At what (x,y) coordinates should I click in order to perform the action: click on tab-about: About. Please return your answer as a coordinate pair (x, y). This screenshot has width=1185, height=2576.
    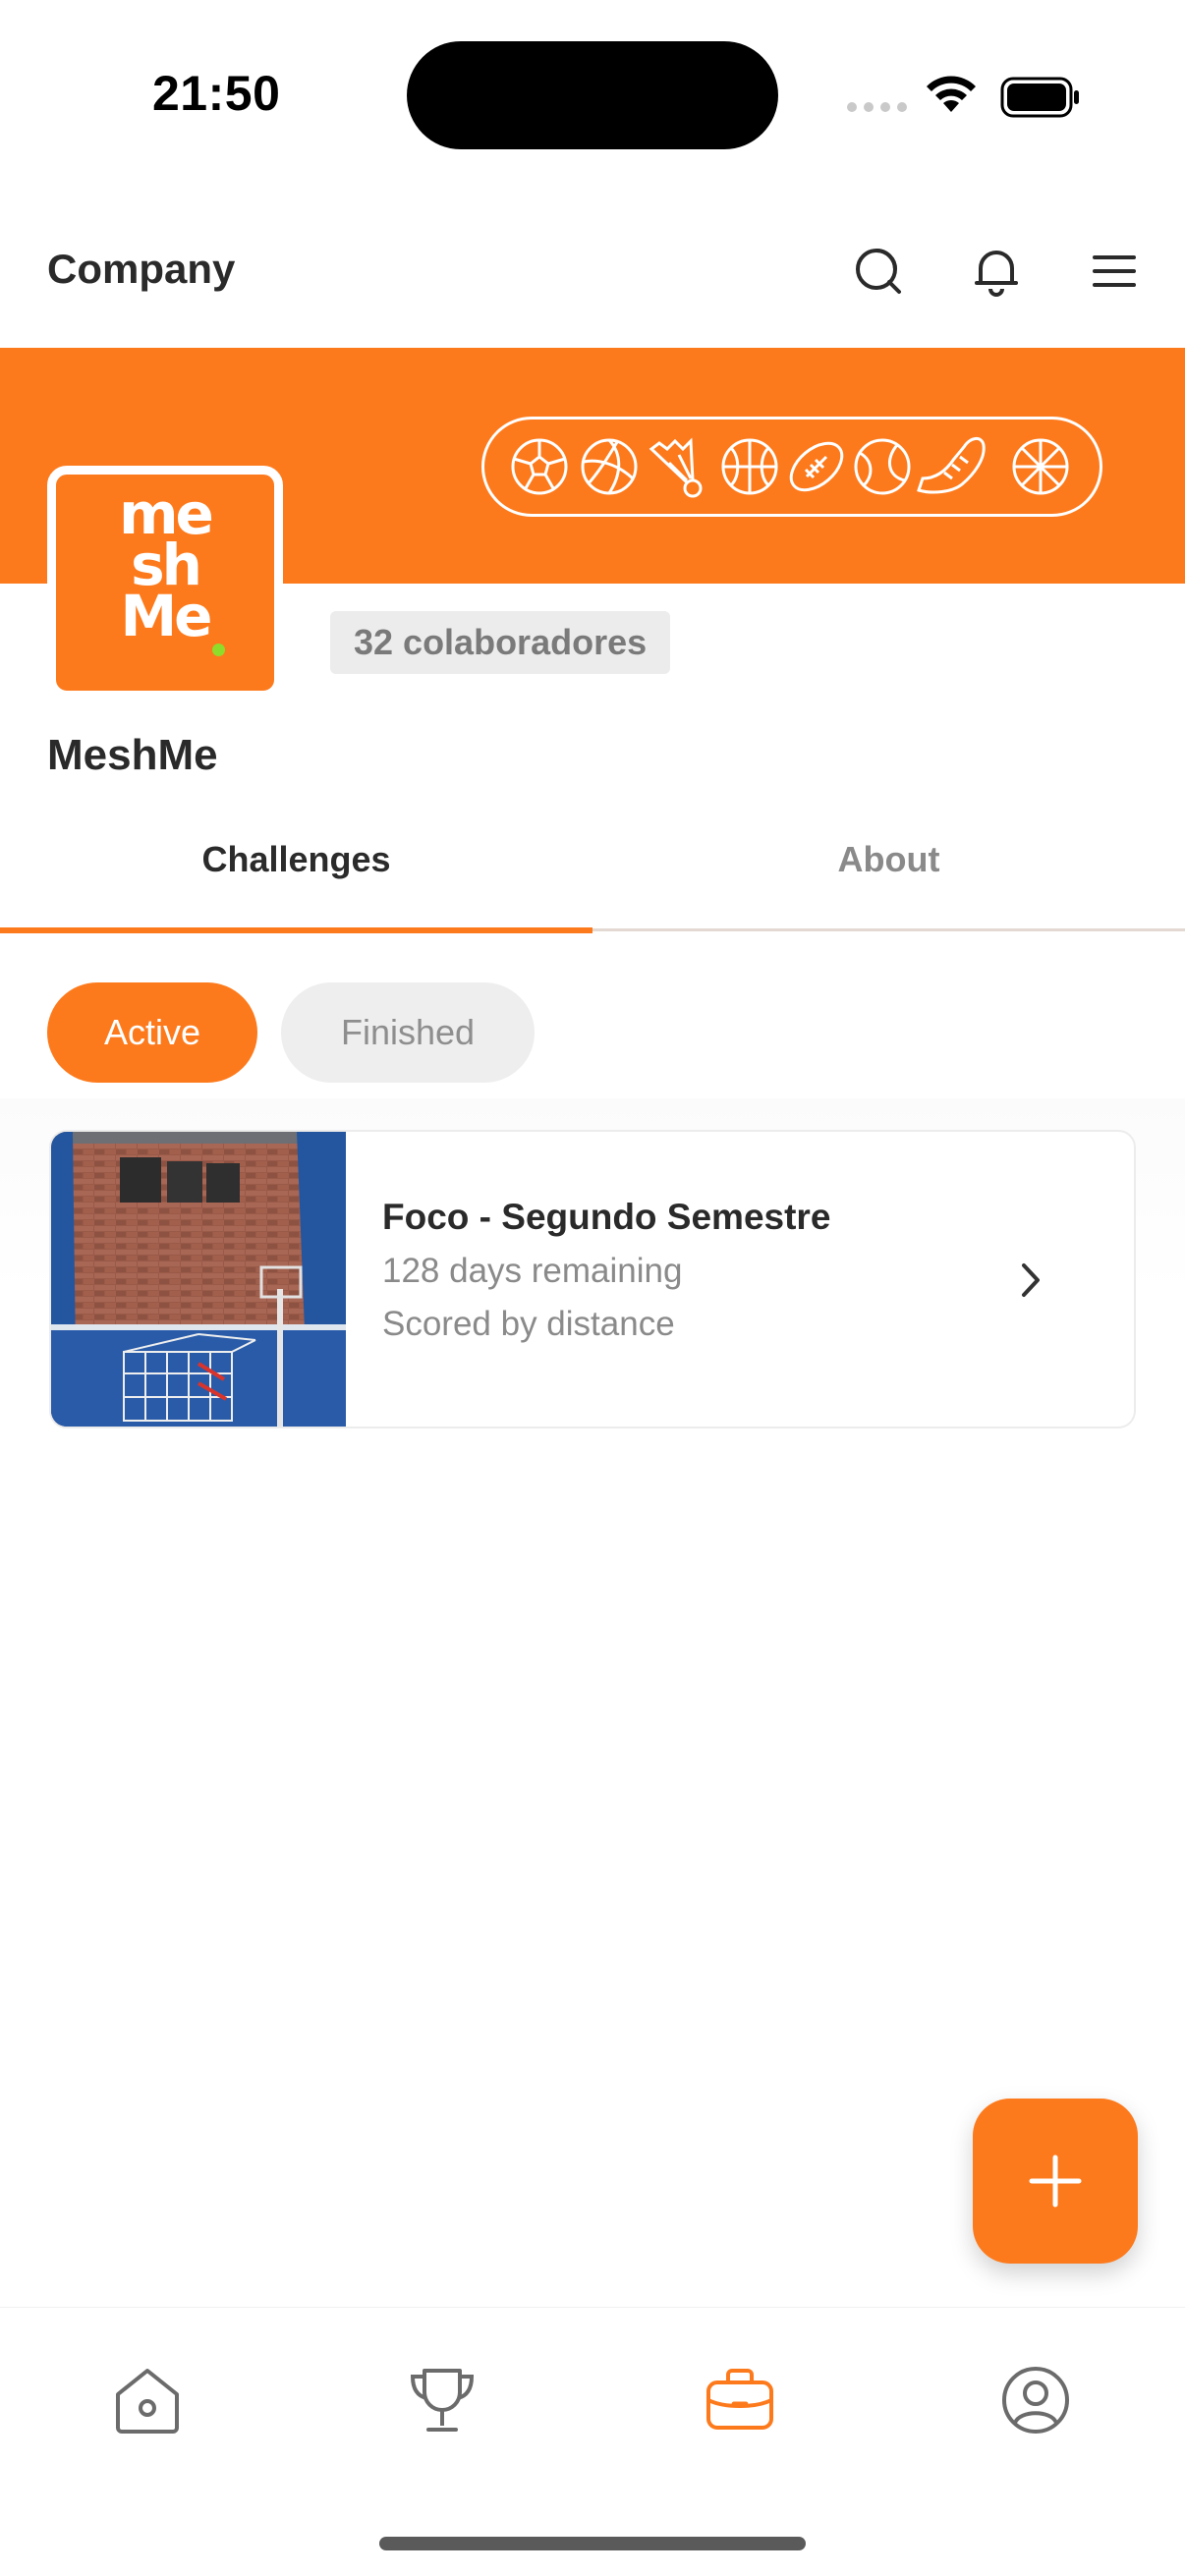
    Looking at the image, I should click on (889, 869).